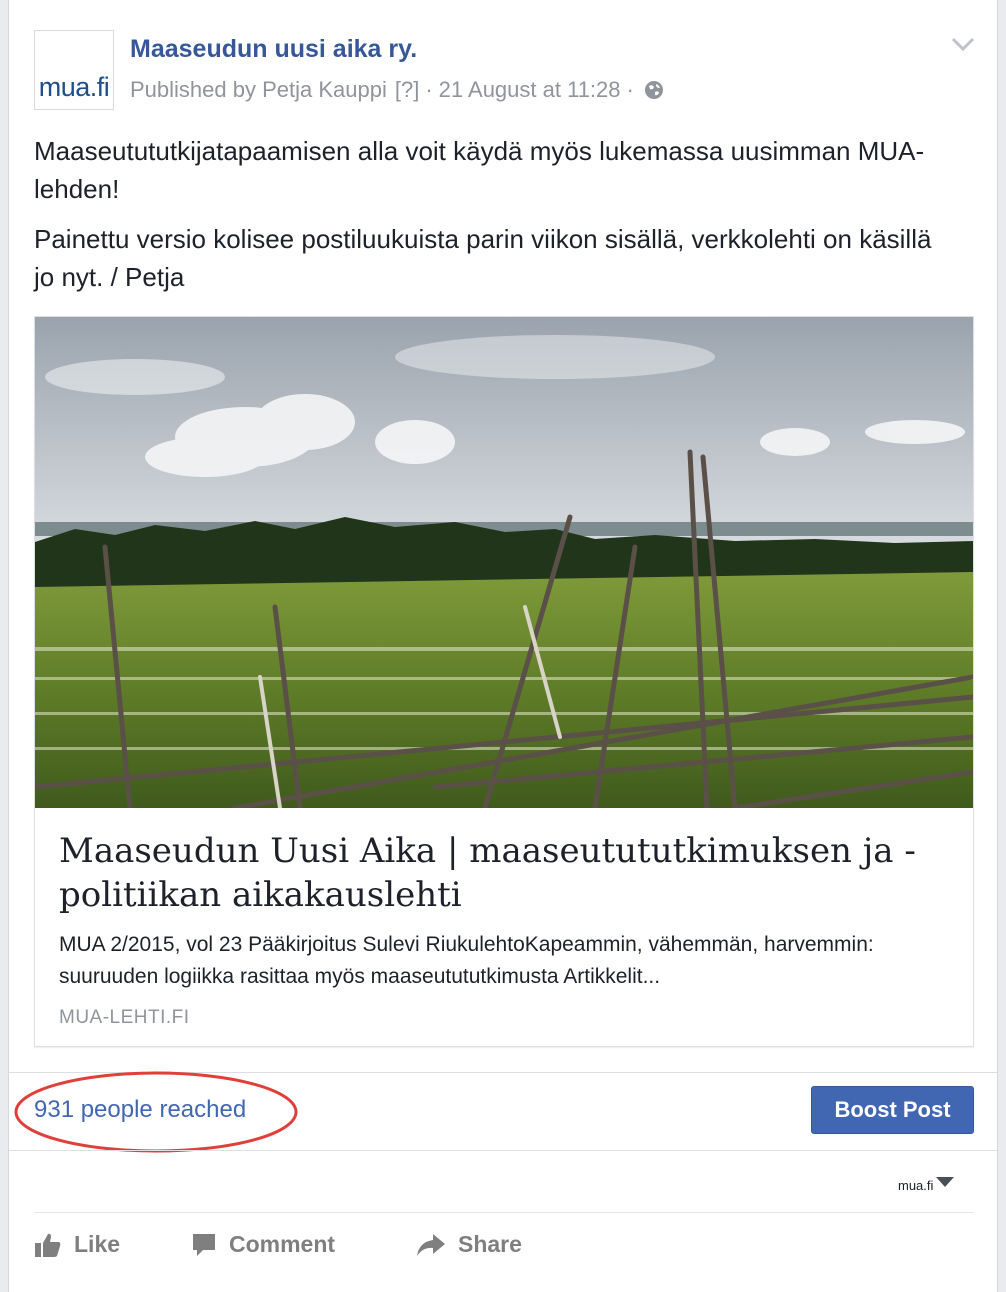 The image size is (1006, 1292). I want to click on chevron-down-icon, so click(963, 44).